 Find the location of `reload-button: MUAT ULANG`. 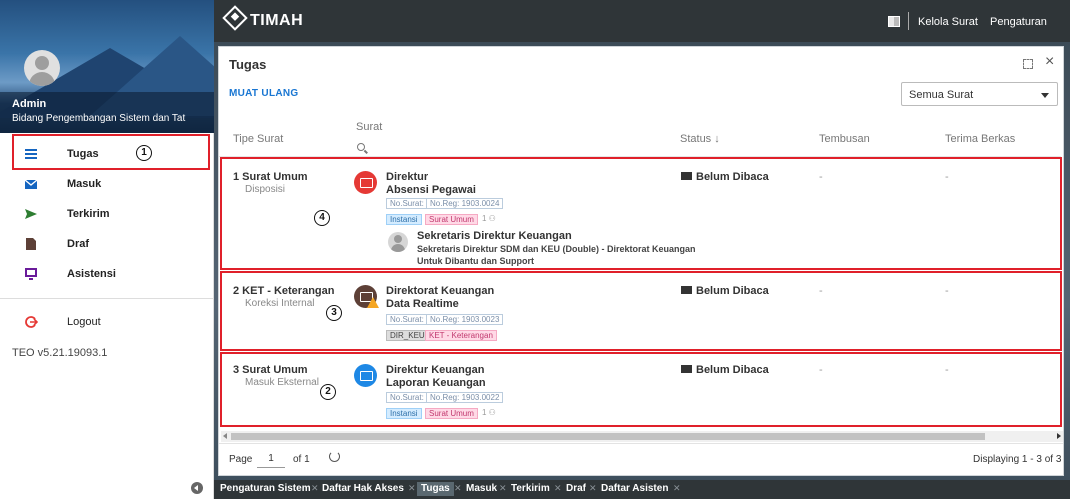

reload-button: MUAT ULANG is located at coordinates (263, 93).